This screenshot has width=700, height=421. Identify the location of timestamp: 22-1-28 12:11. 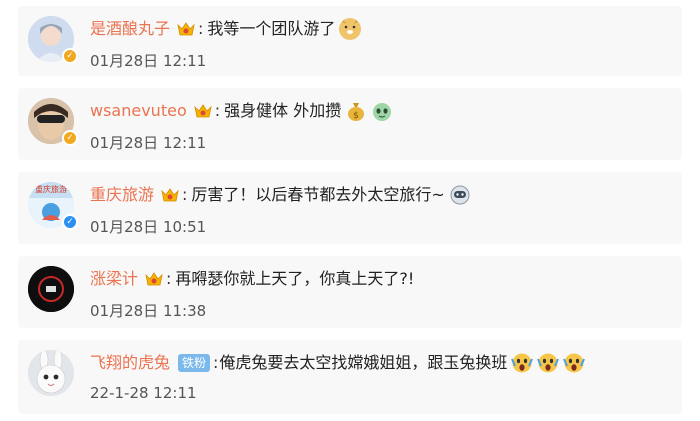
(143, 393).